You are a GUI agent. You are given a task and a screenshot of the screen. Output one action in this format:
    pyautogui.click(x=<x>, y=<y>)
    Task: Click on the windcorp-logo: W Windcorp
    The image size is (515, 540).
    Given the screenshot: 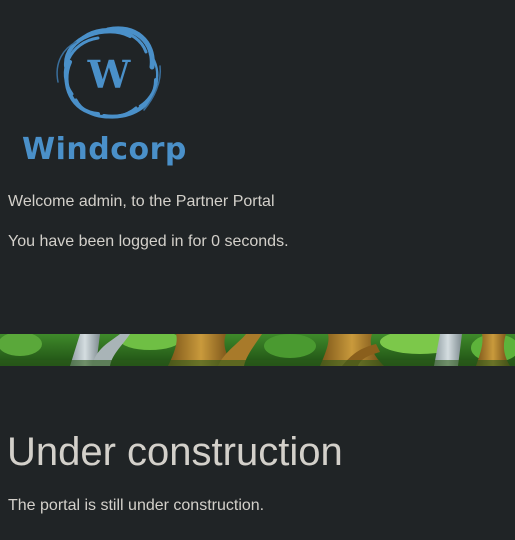 What is the action you would take?
    pyautogui.click(x=110, y=97)
    